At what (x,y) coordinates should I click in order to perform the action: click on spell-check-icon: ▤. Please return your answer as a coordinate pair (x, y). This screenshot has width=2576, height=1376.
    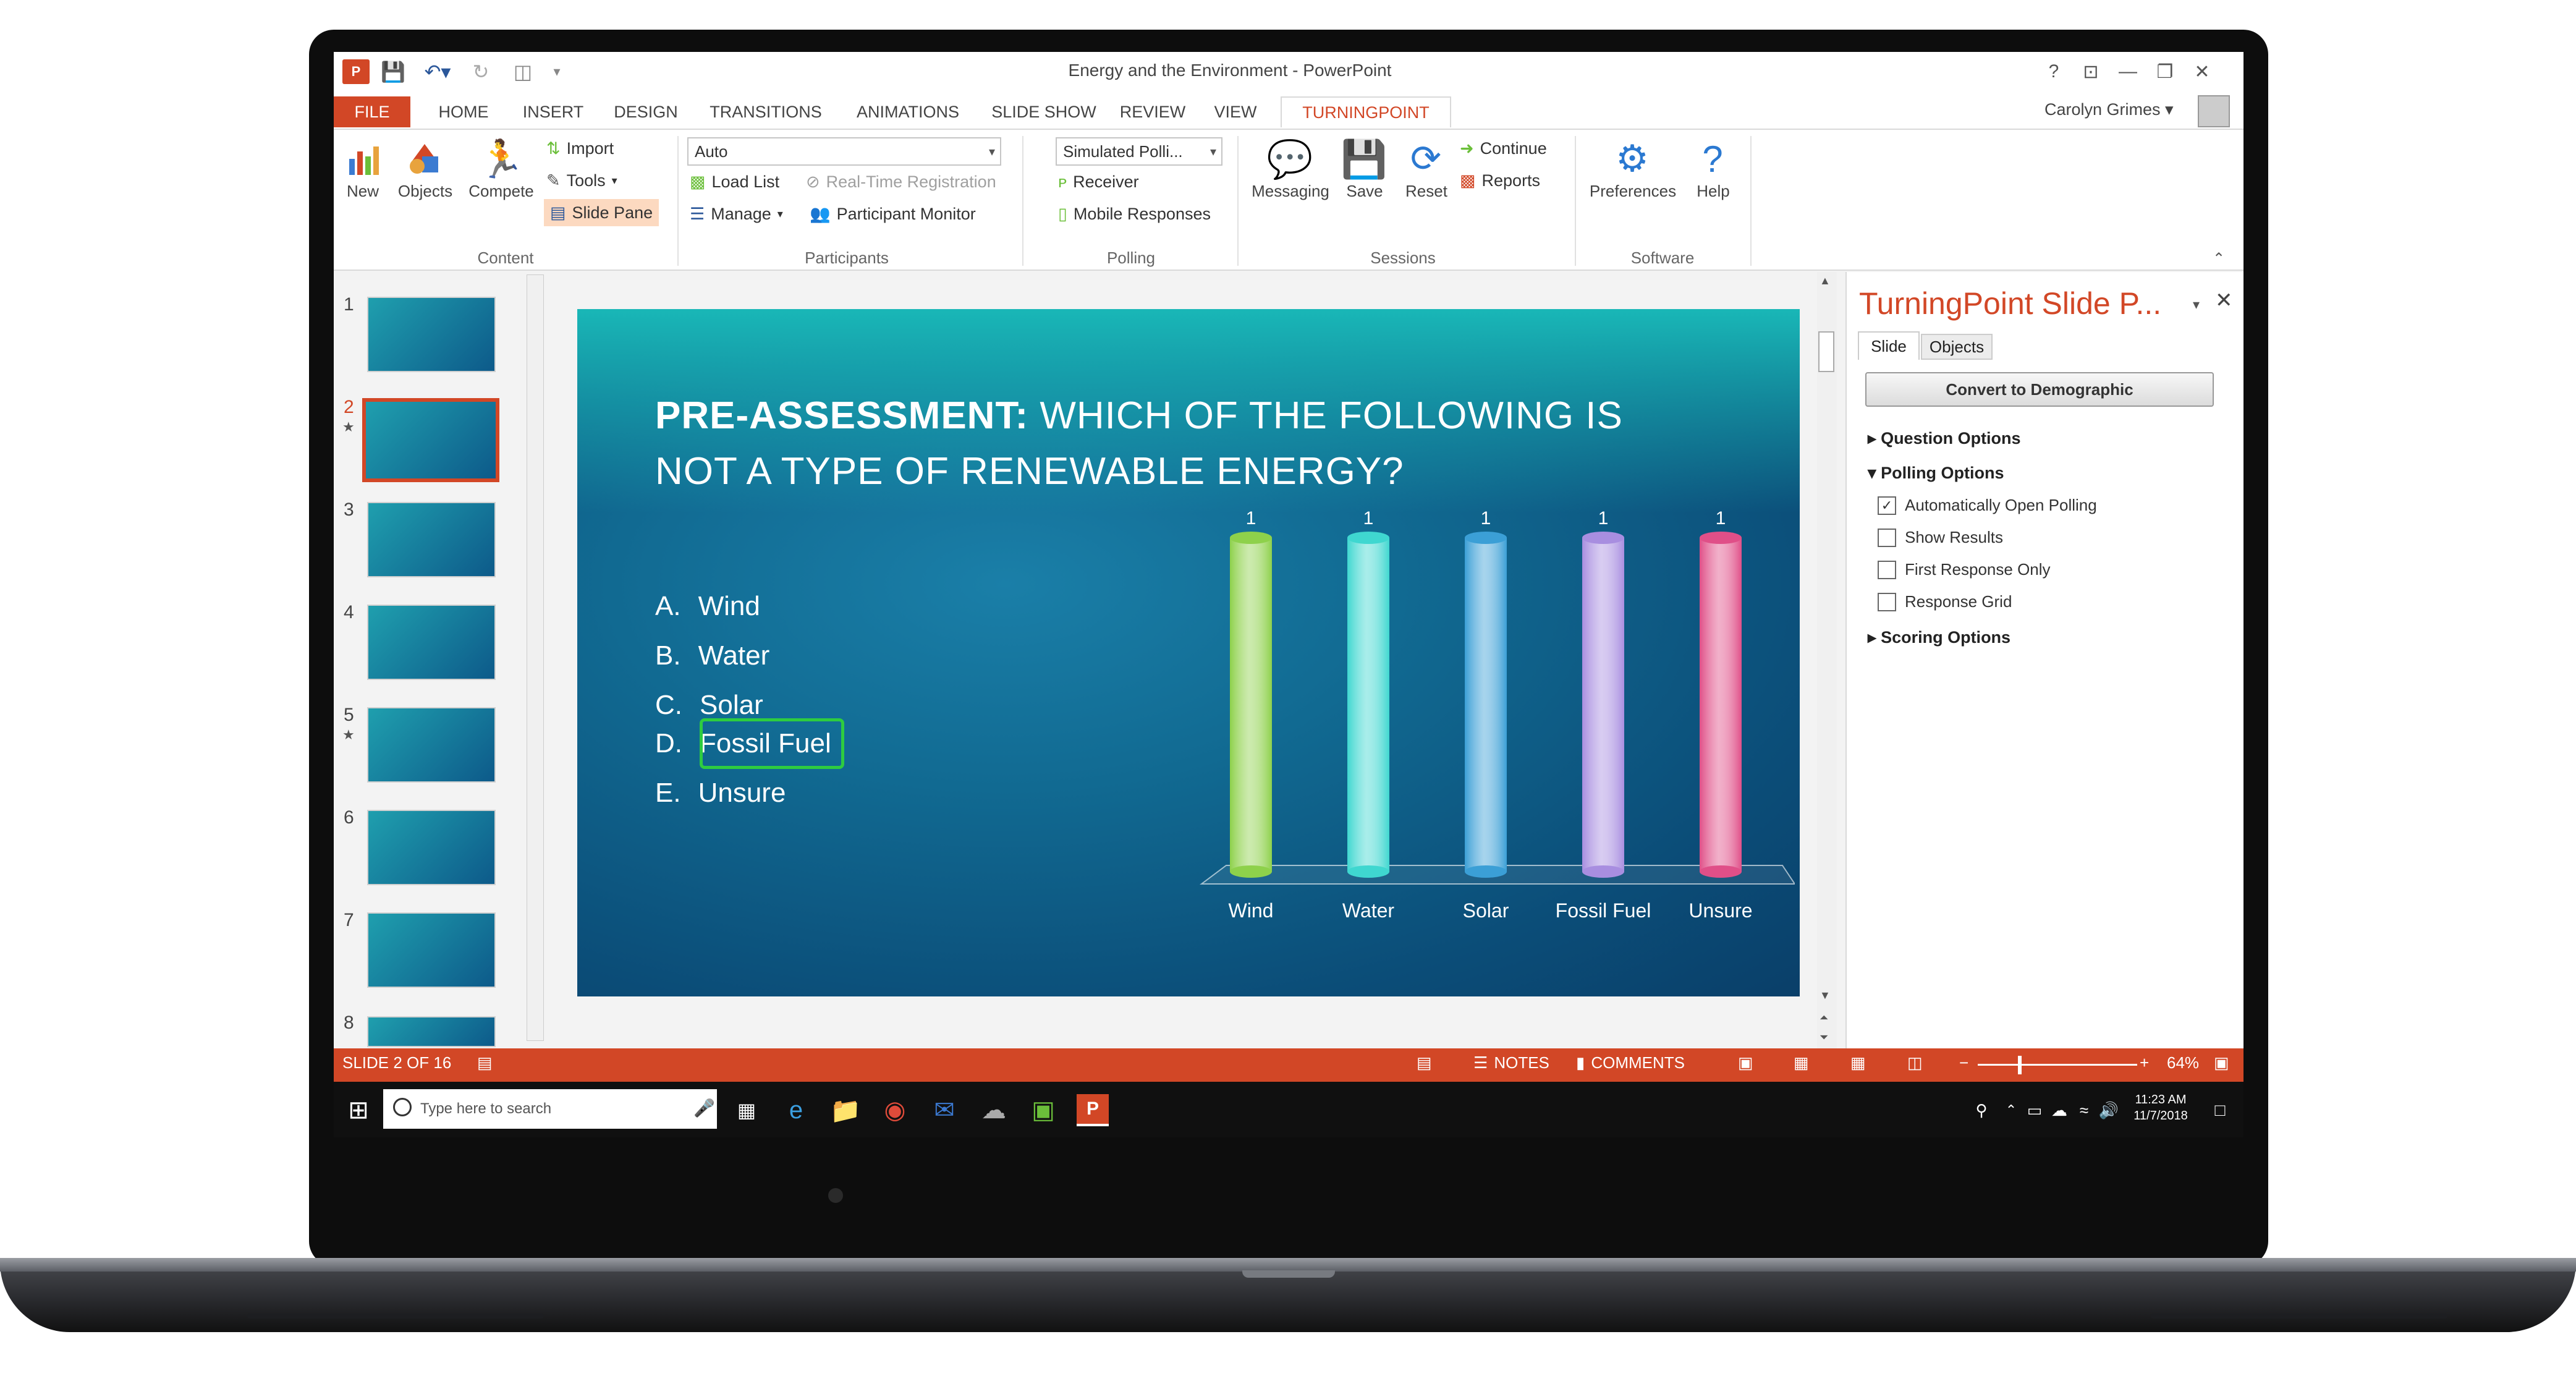
    Looking at the image, I should click on (485, 1062).